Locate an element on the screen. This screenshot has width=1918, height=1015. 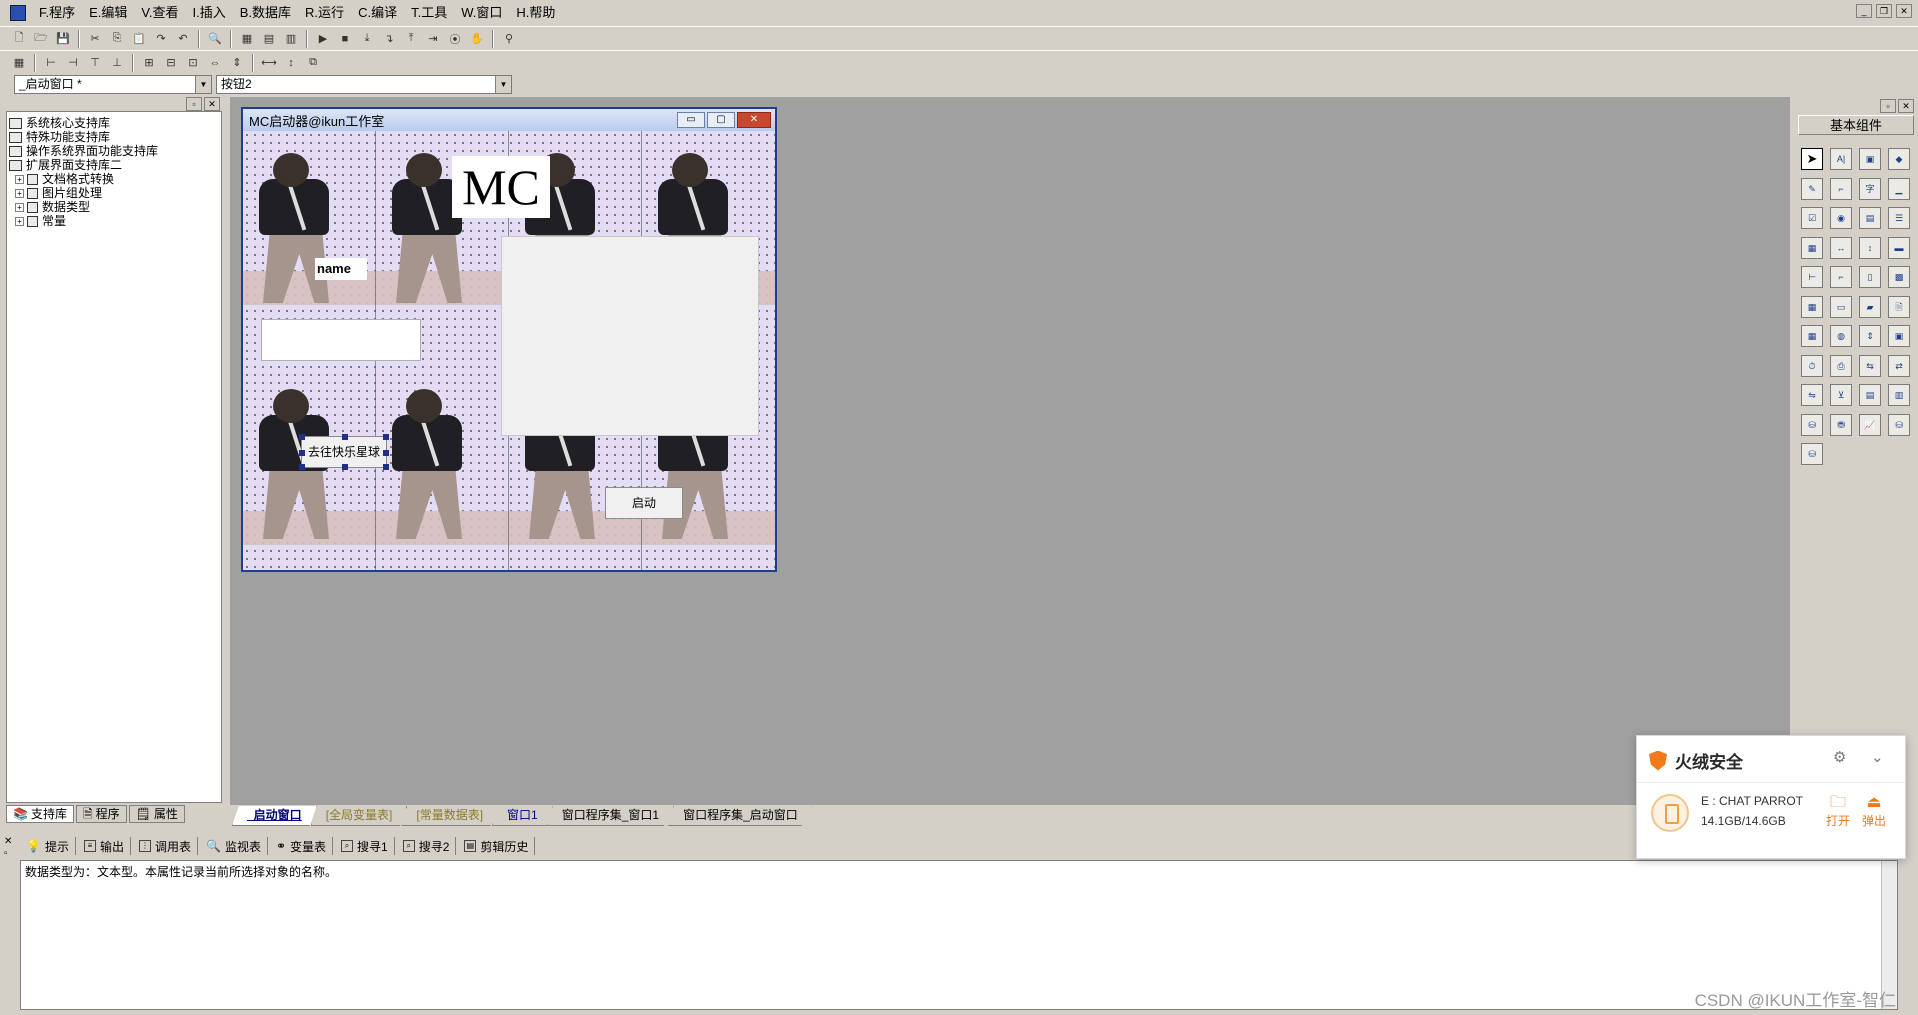
tree-item: + 常量 is located at coordinates (114, 221).